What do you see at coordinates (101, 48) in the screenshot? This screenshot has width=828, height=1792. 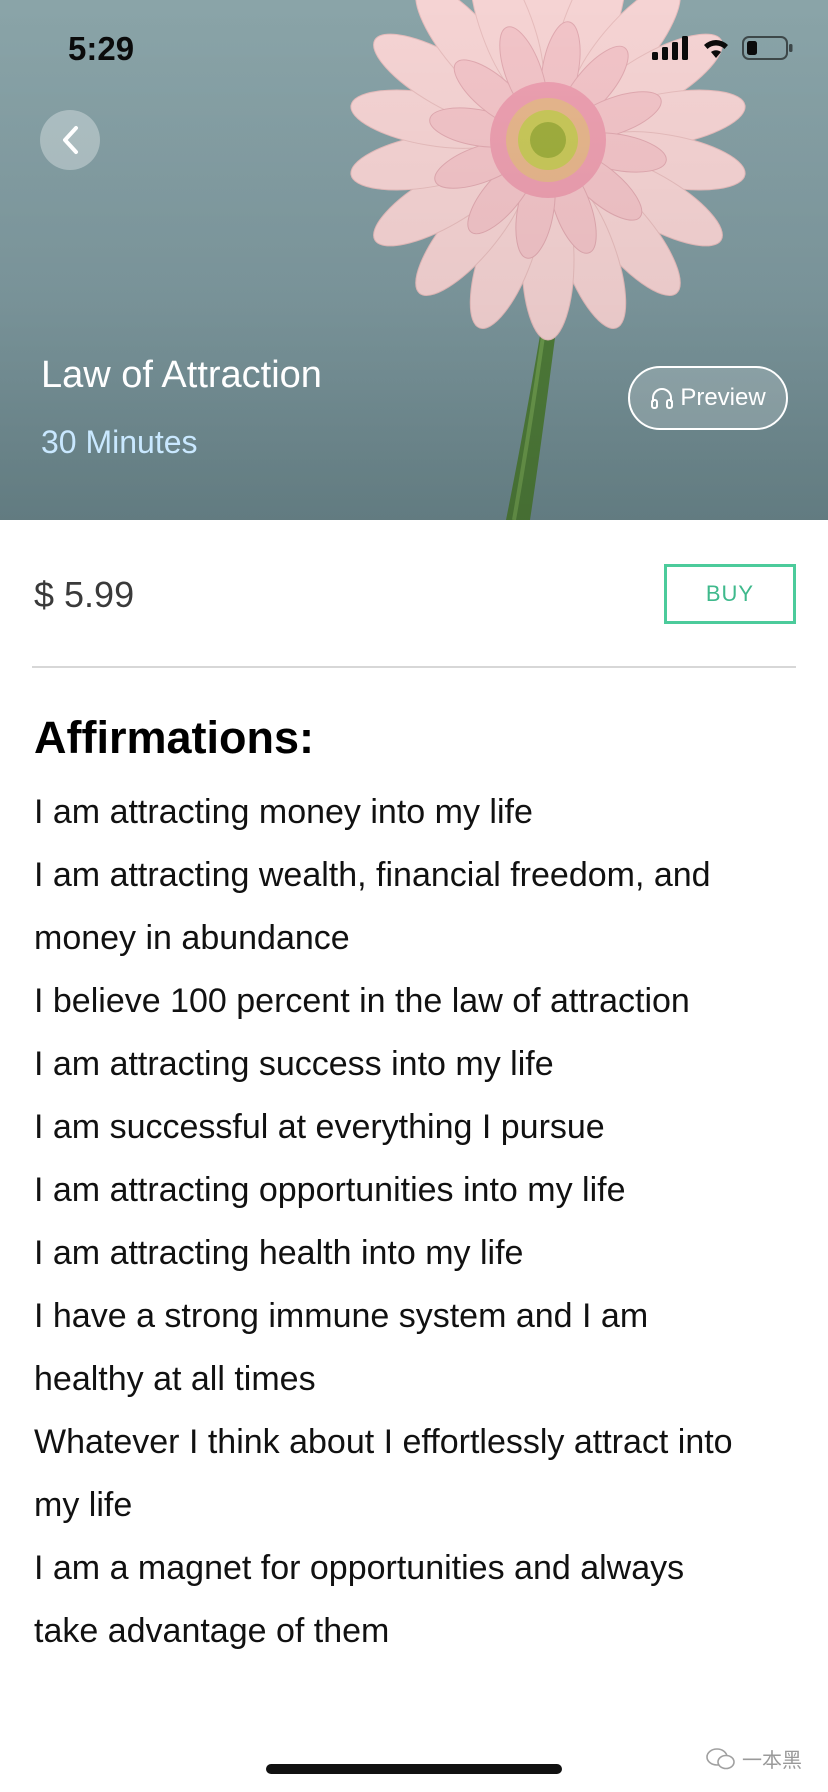 I see `status-time: 5:29` at bounding box center [101, 48].